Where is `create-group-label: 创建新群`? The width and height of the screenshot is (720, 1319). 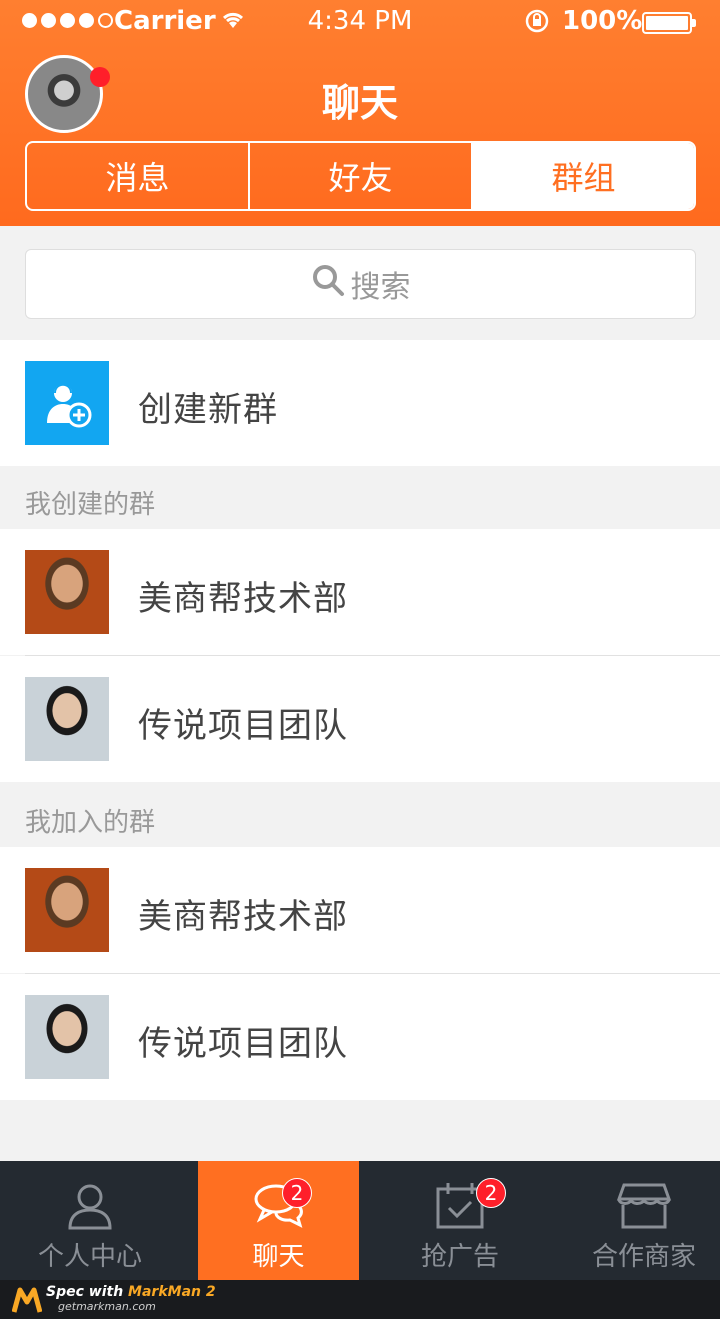
create-group-label: 创建新群 is located at coordinates (208, 410).